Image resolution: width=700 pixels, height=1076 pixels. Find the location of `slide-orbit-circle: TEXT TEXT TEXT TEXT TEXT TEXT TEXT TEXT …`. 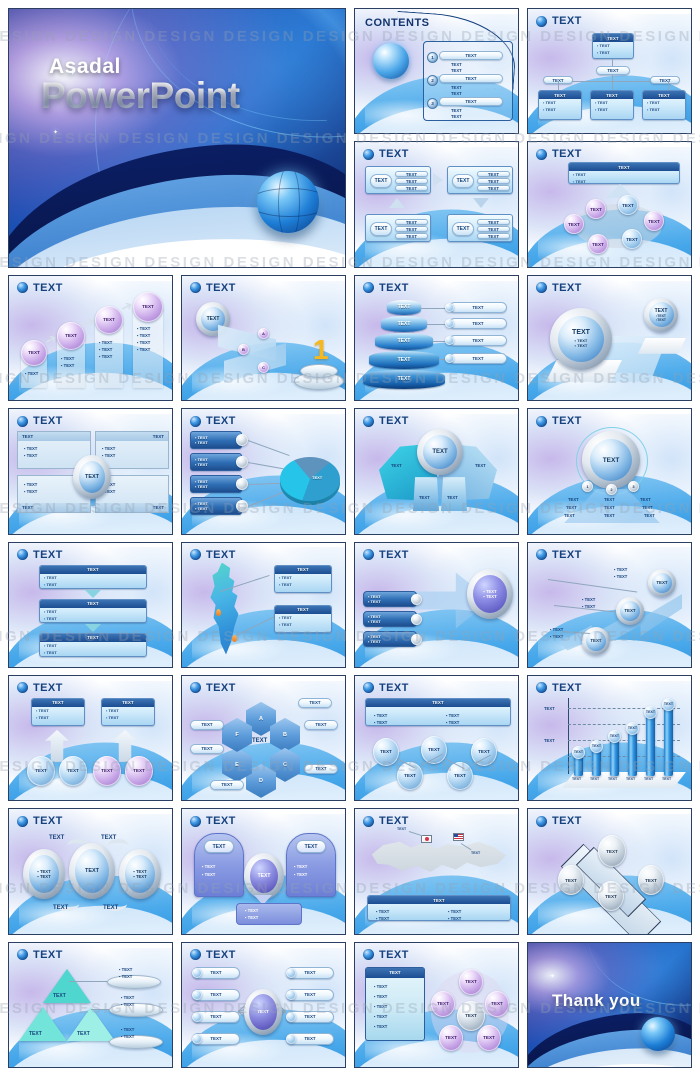

slide-orbit-circle: TEXT TEXT TEXT TEXT TEXT TEXT TEXT TEXT … is located at coordinates (609, 204).